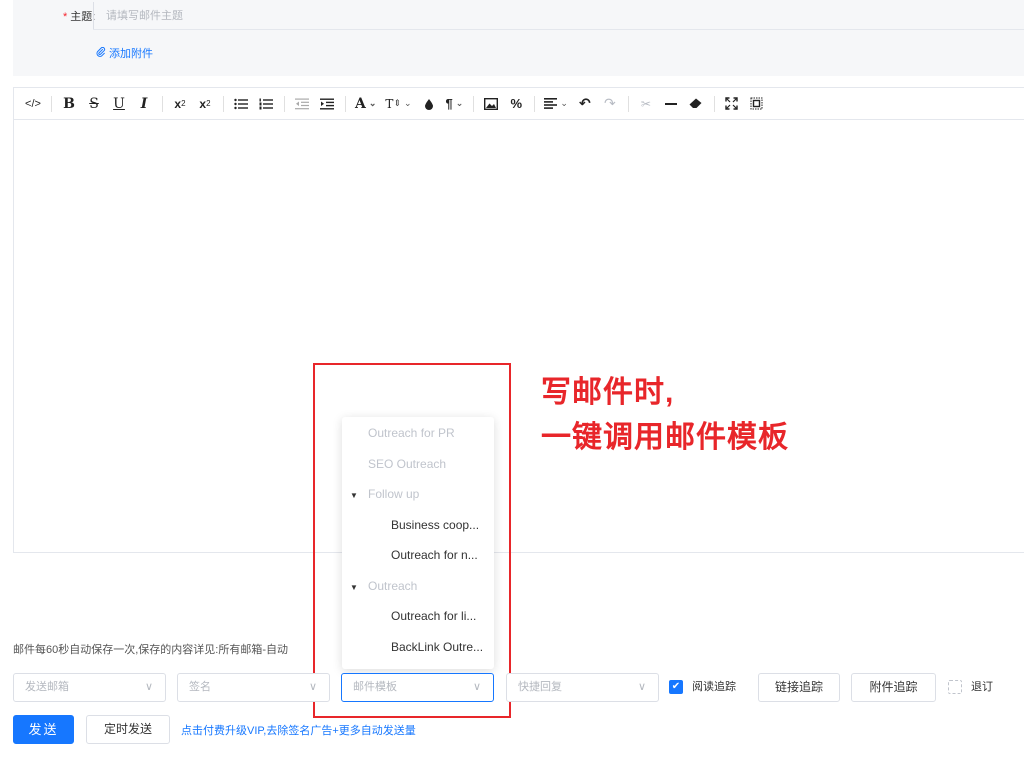 Image resolution: width=1024 pixels, height=760 pixels. Describe the element at coordinates (69, 104) in the screenshot. I see `bold-icon: B` at that location.